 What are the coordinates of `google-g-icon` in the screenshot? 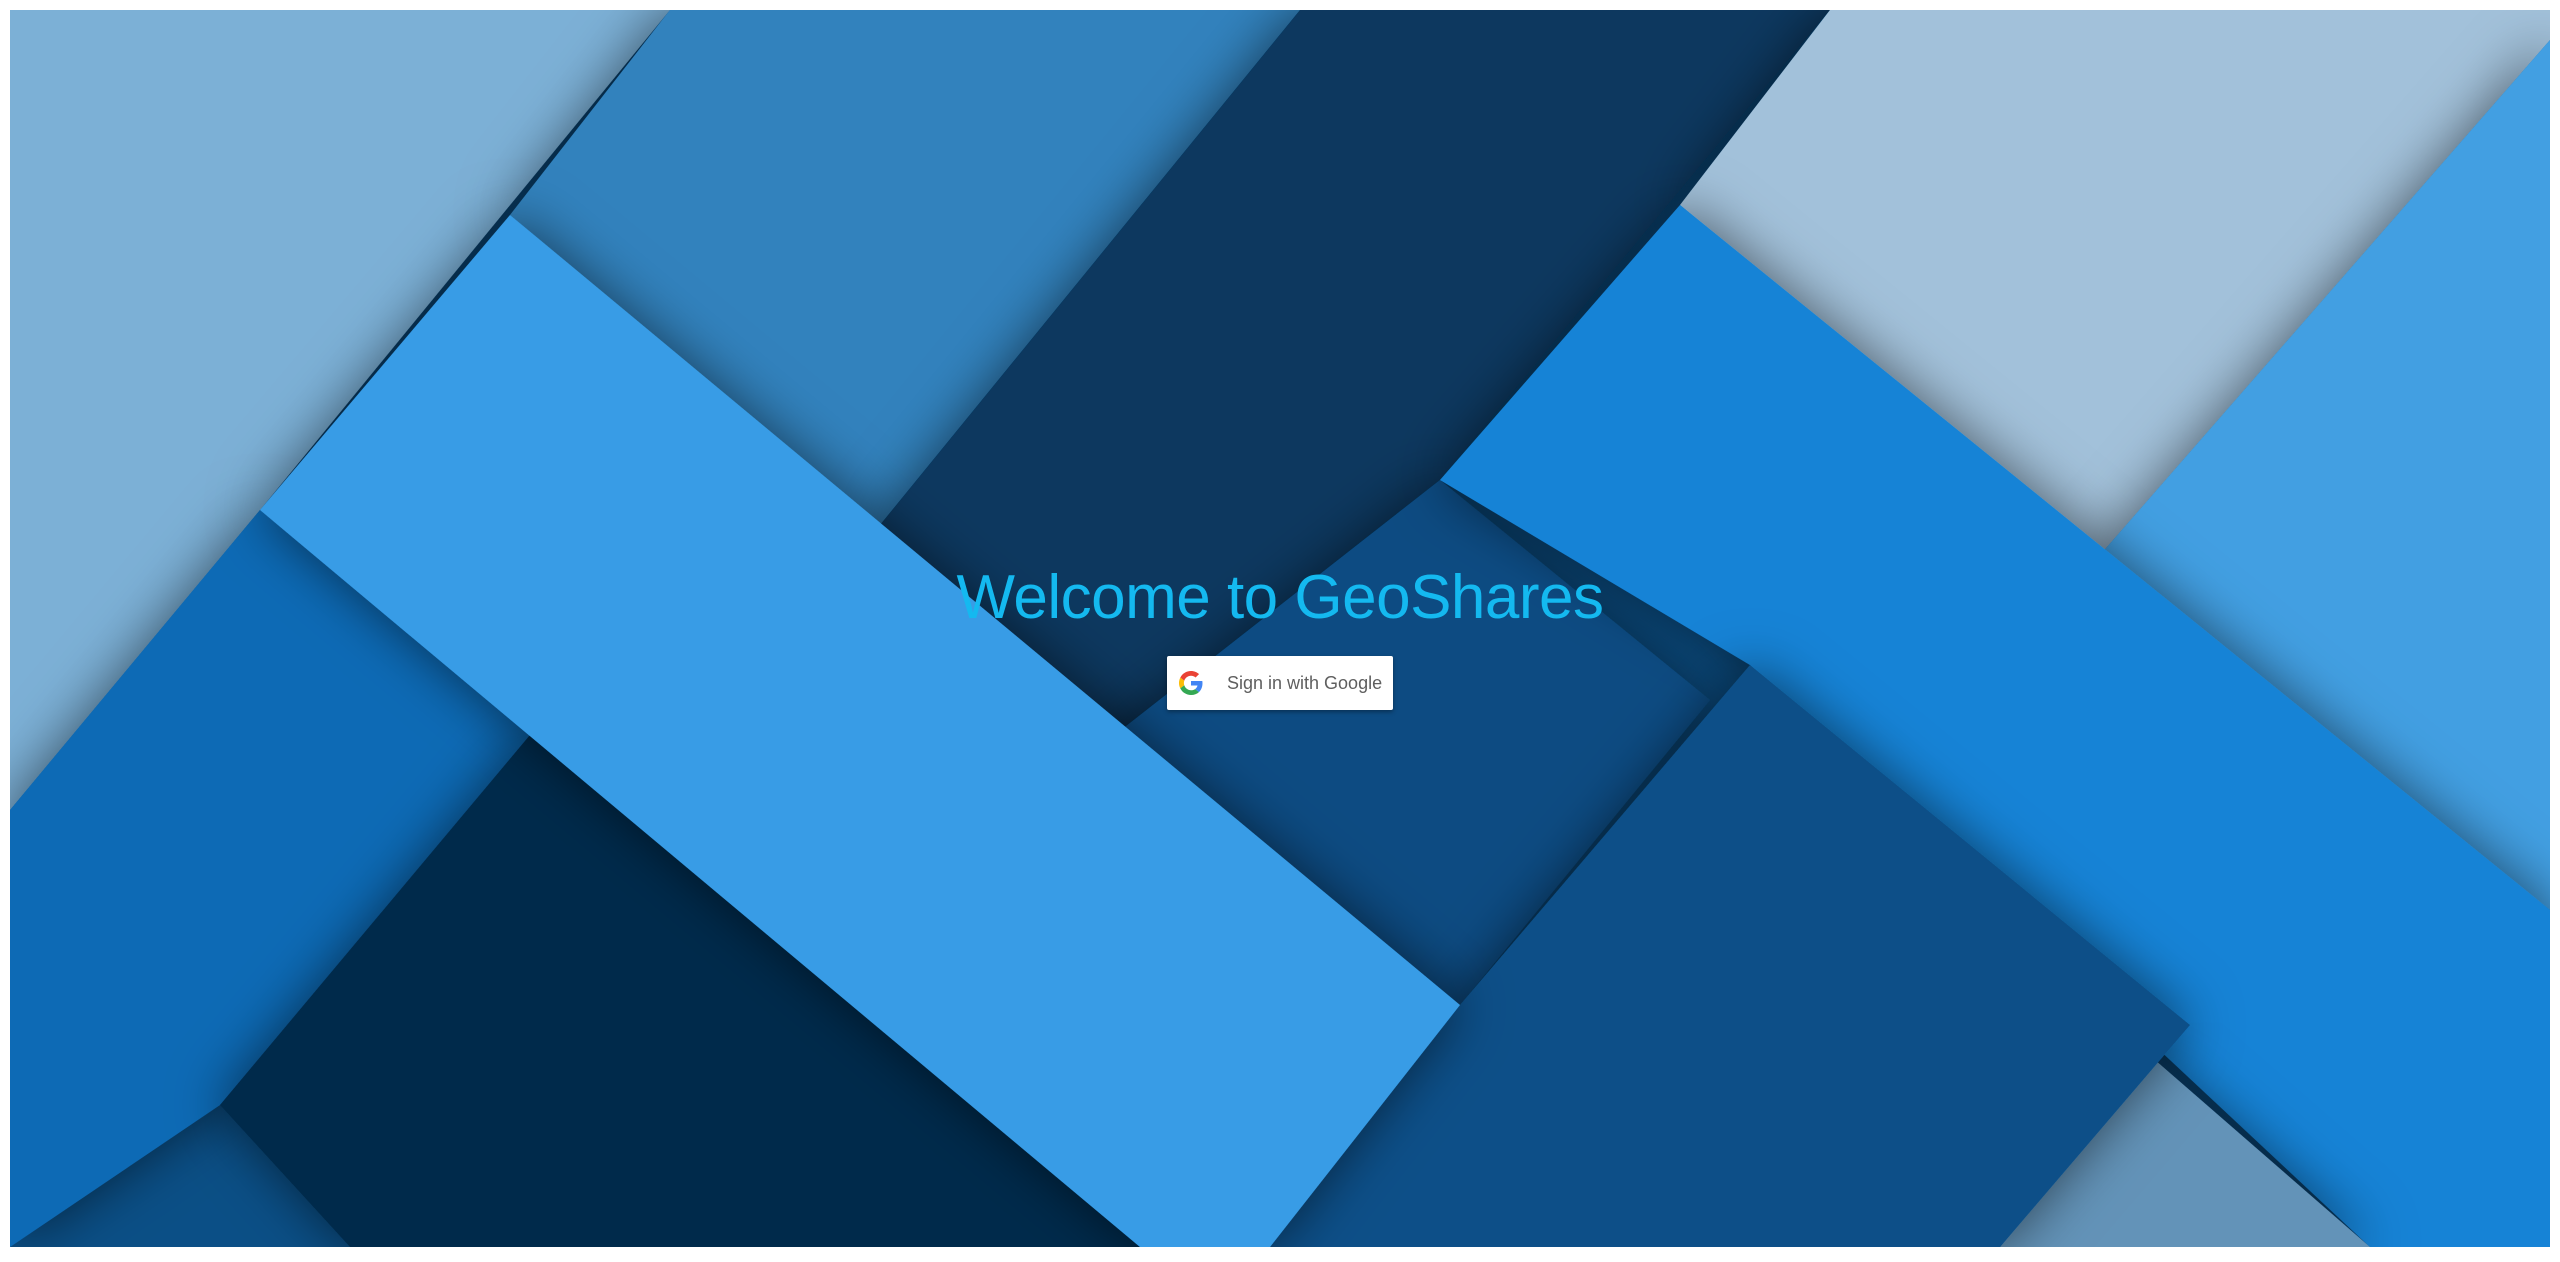 It's located at (1191, 683).